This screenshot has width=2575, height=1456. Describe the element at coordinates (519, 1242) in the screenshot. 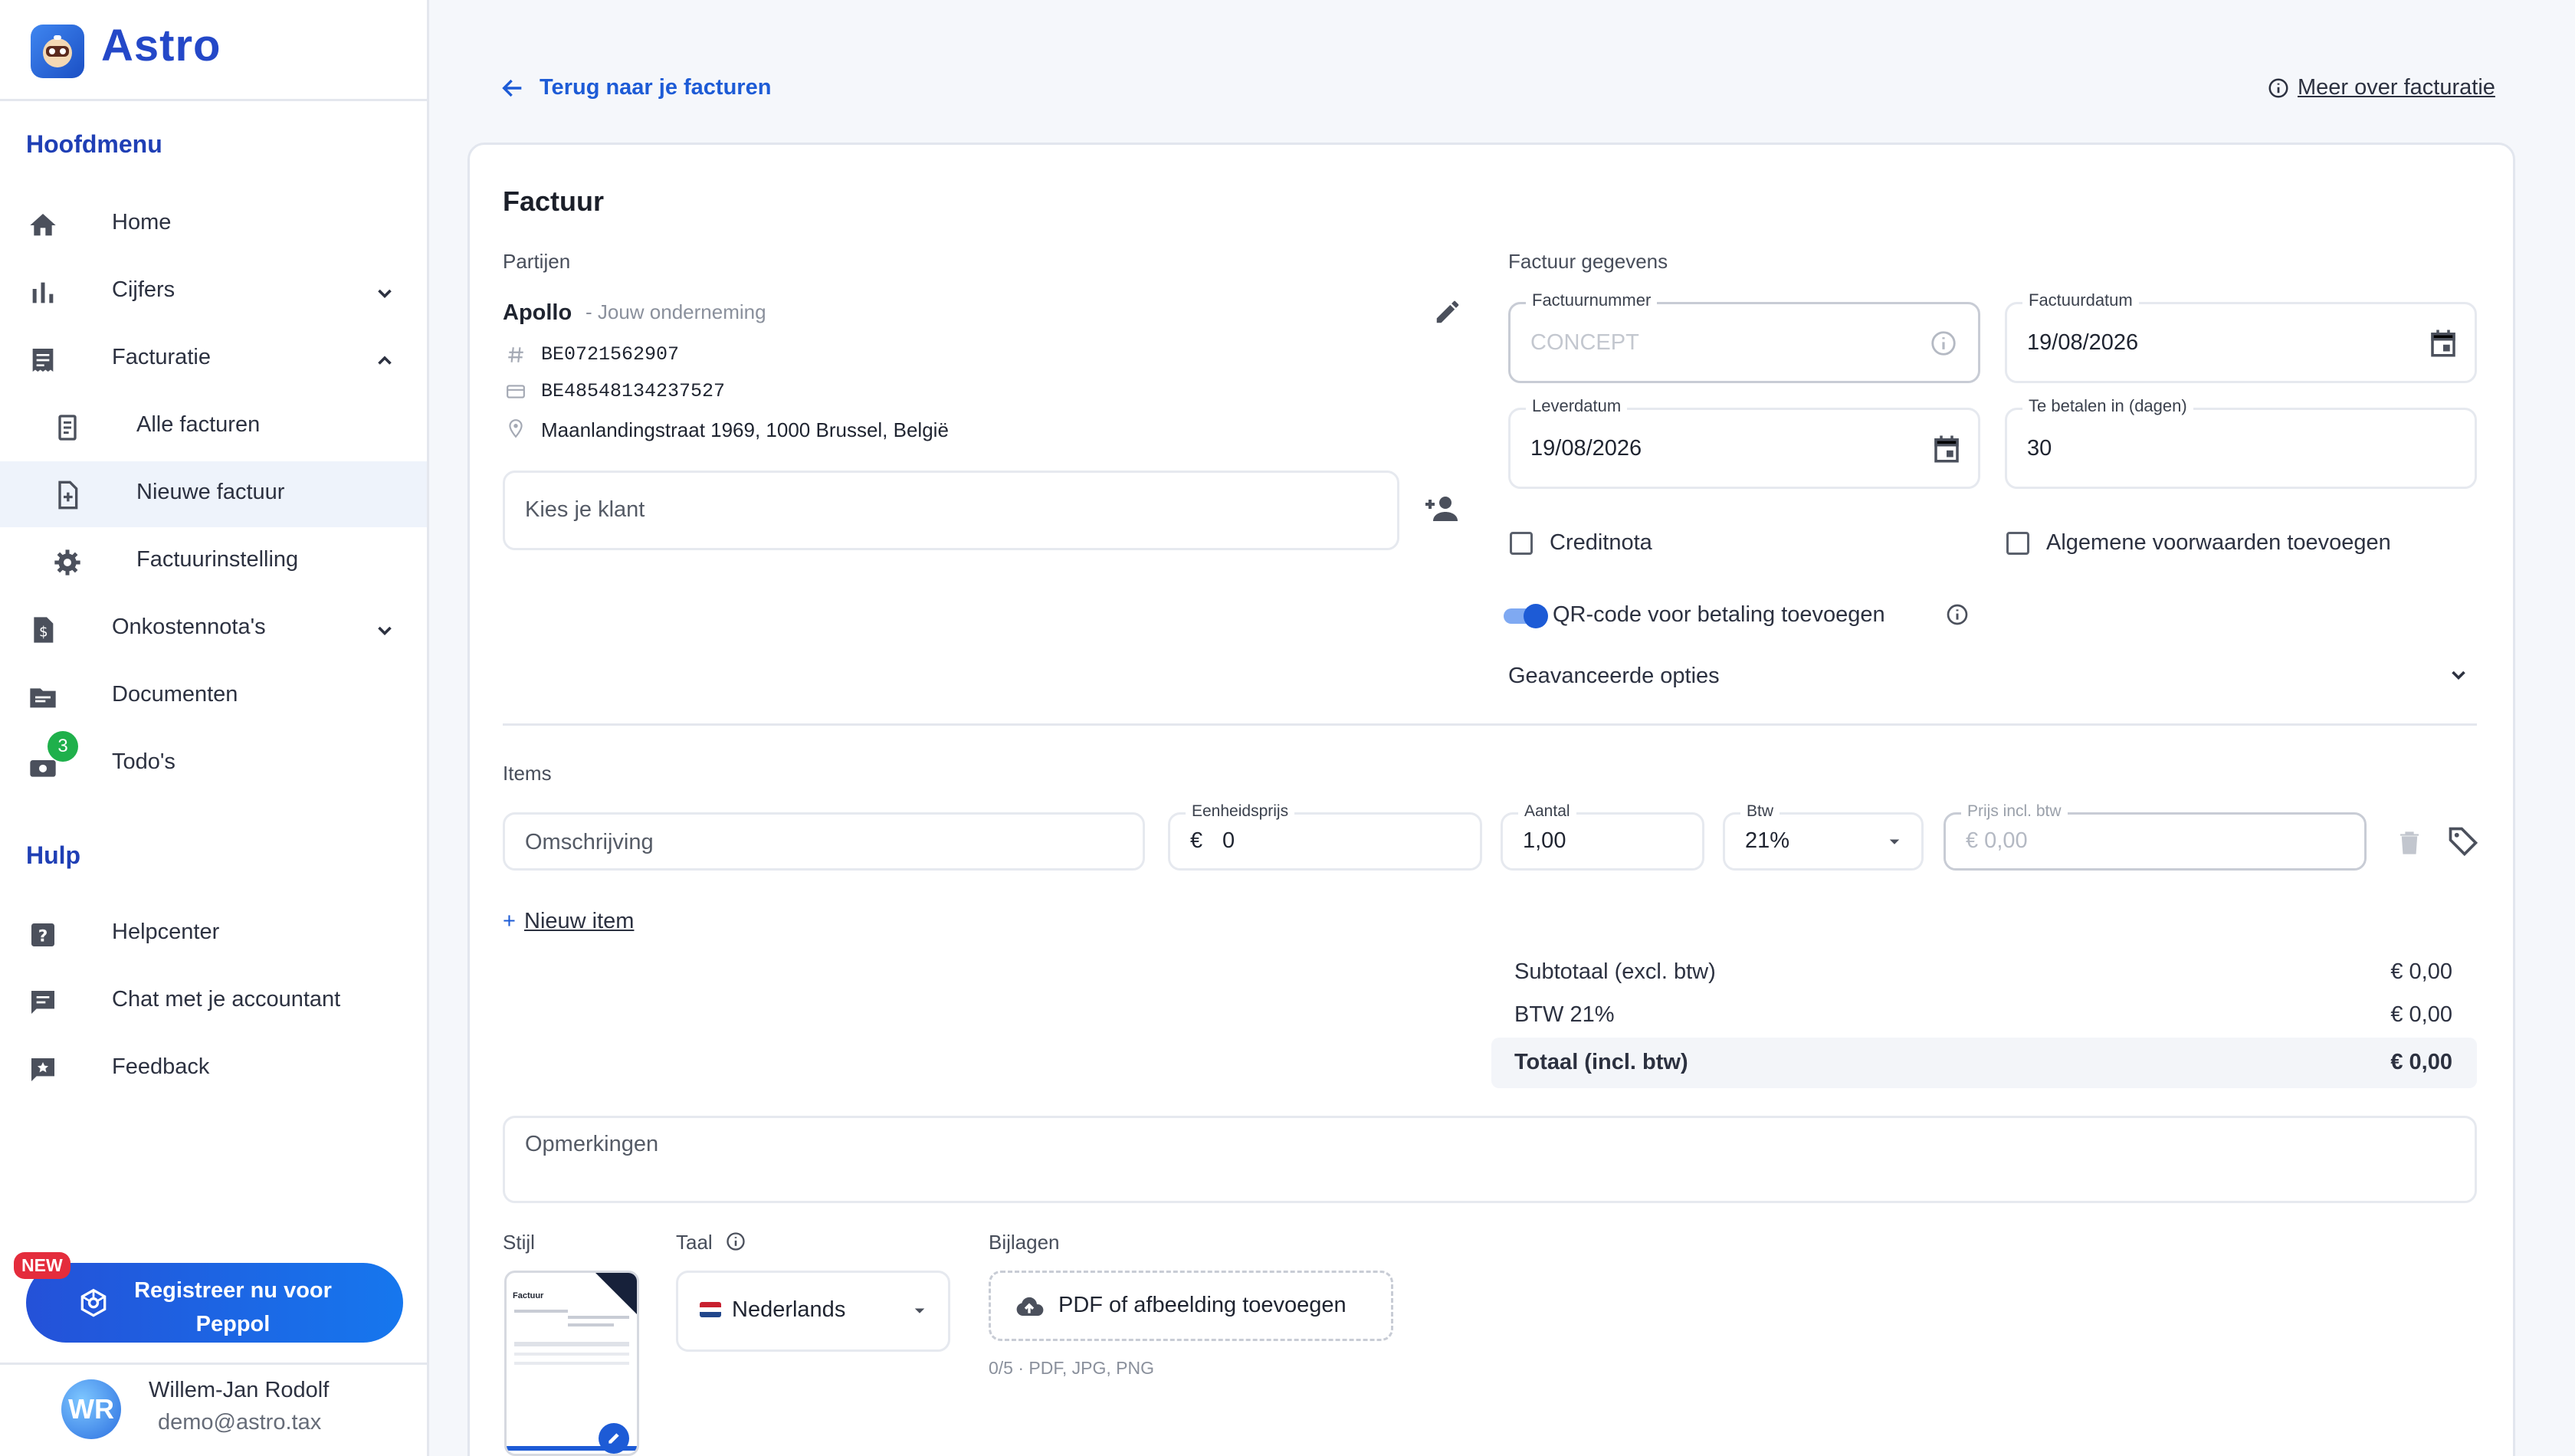

I see `style-label: Stijl` at that location.